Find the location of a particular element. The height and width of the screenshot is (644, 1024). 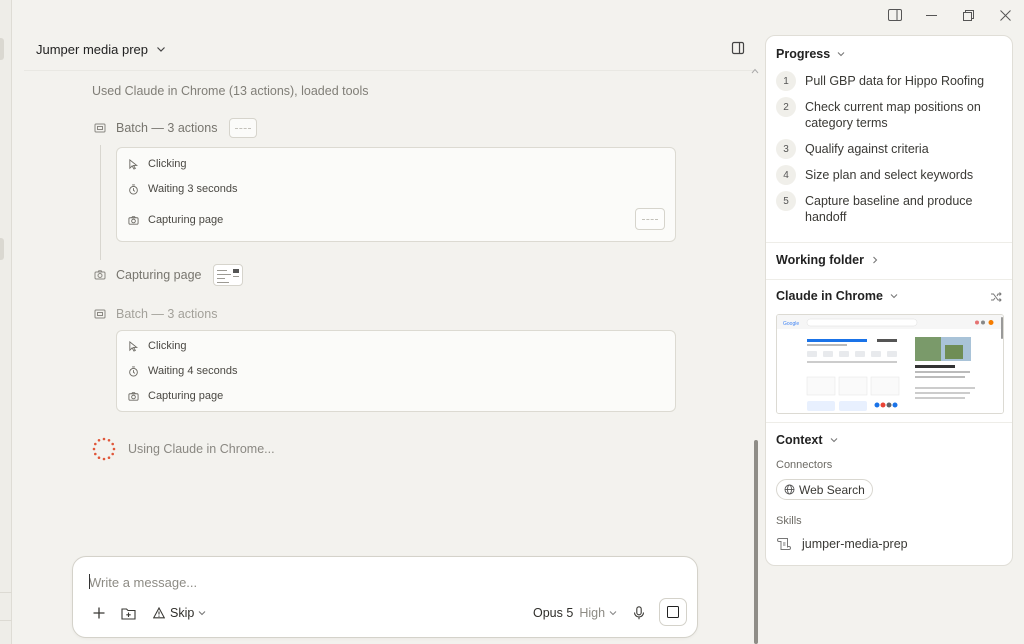

progress-item: 3 Qualify against criteria is located at coordinates (891, 149).